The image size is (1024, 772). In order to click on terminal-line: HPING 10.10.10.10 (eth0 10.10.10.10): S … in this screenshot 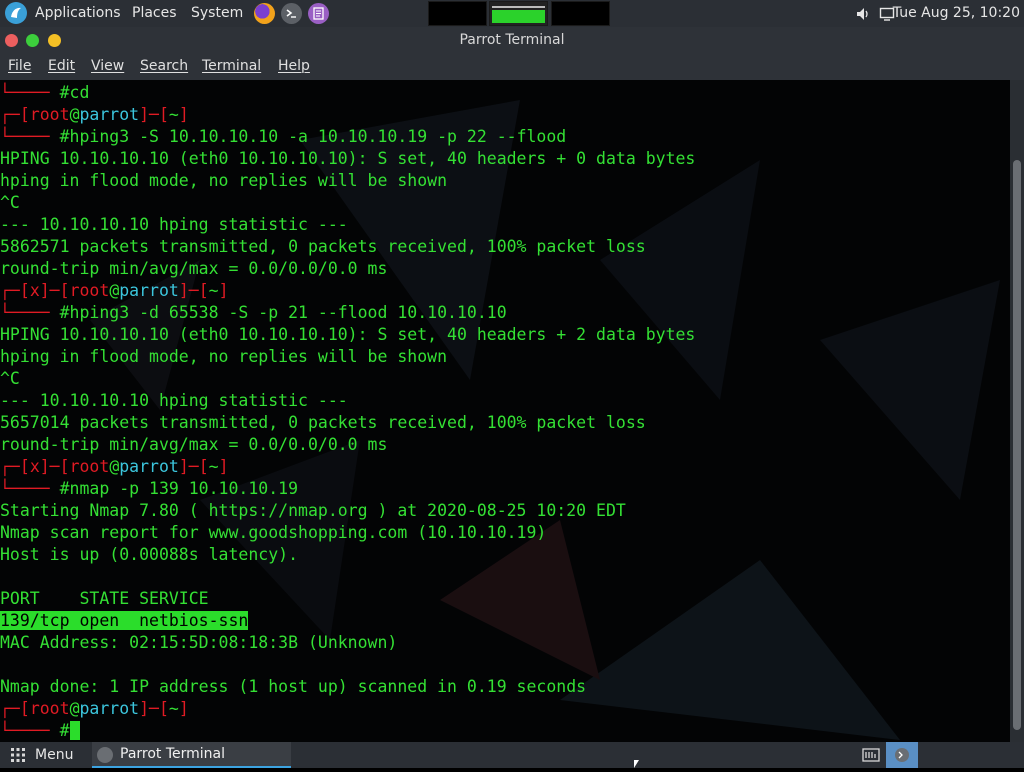, I will do `click(505, 335)`.